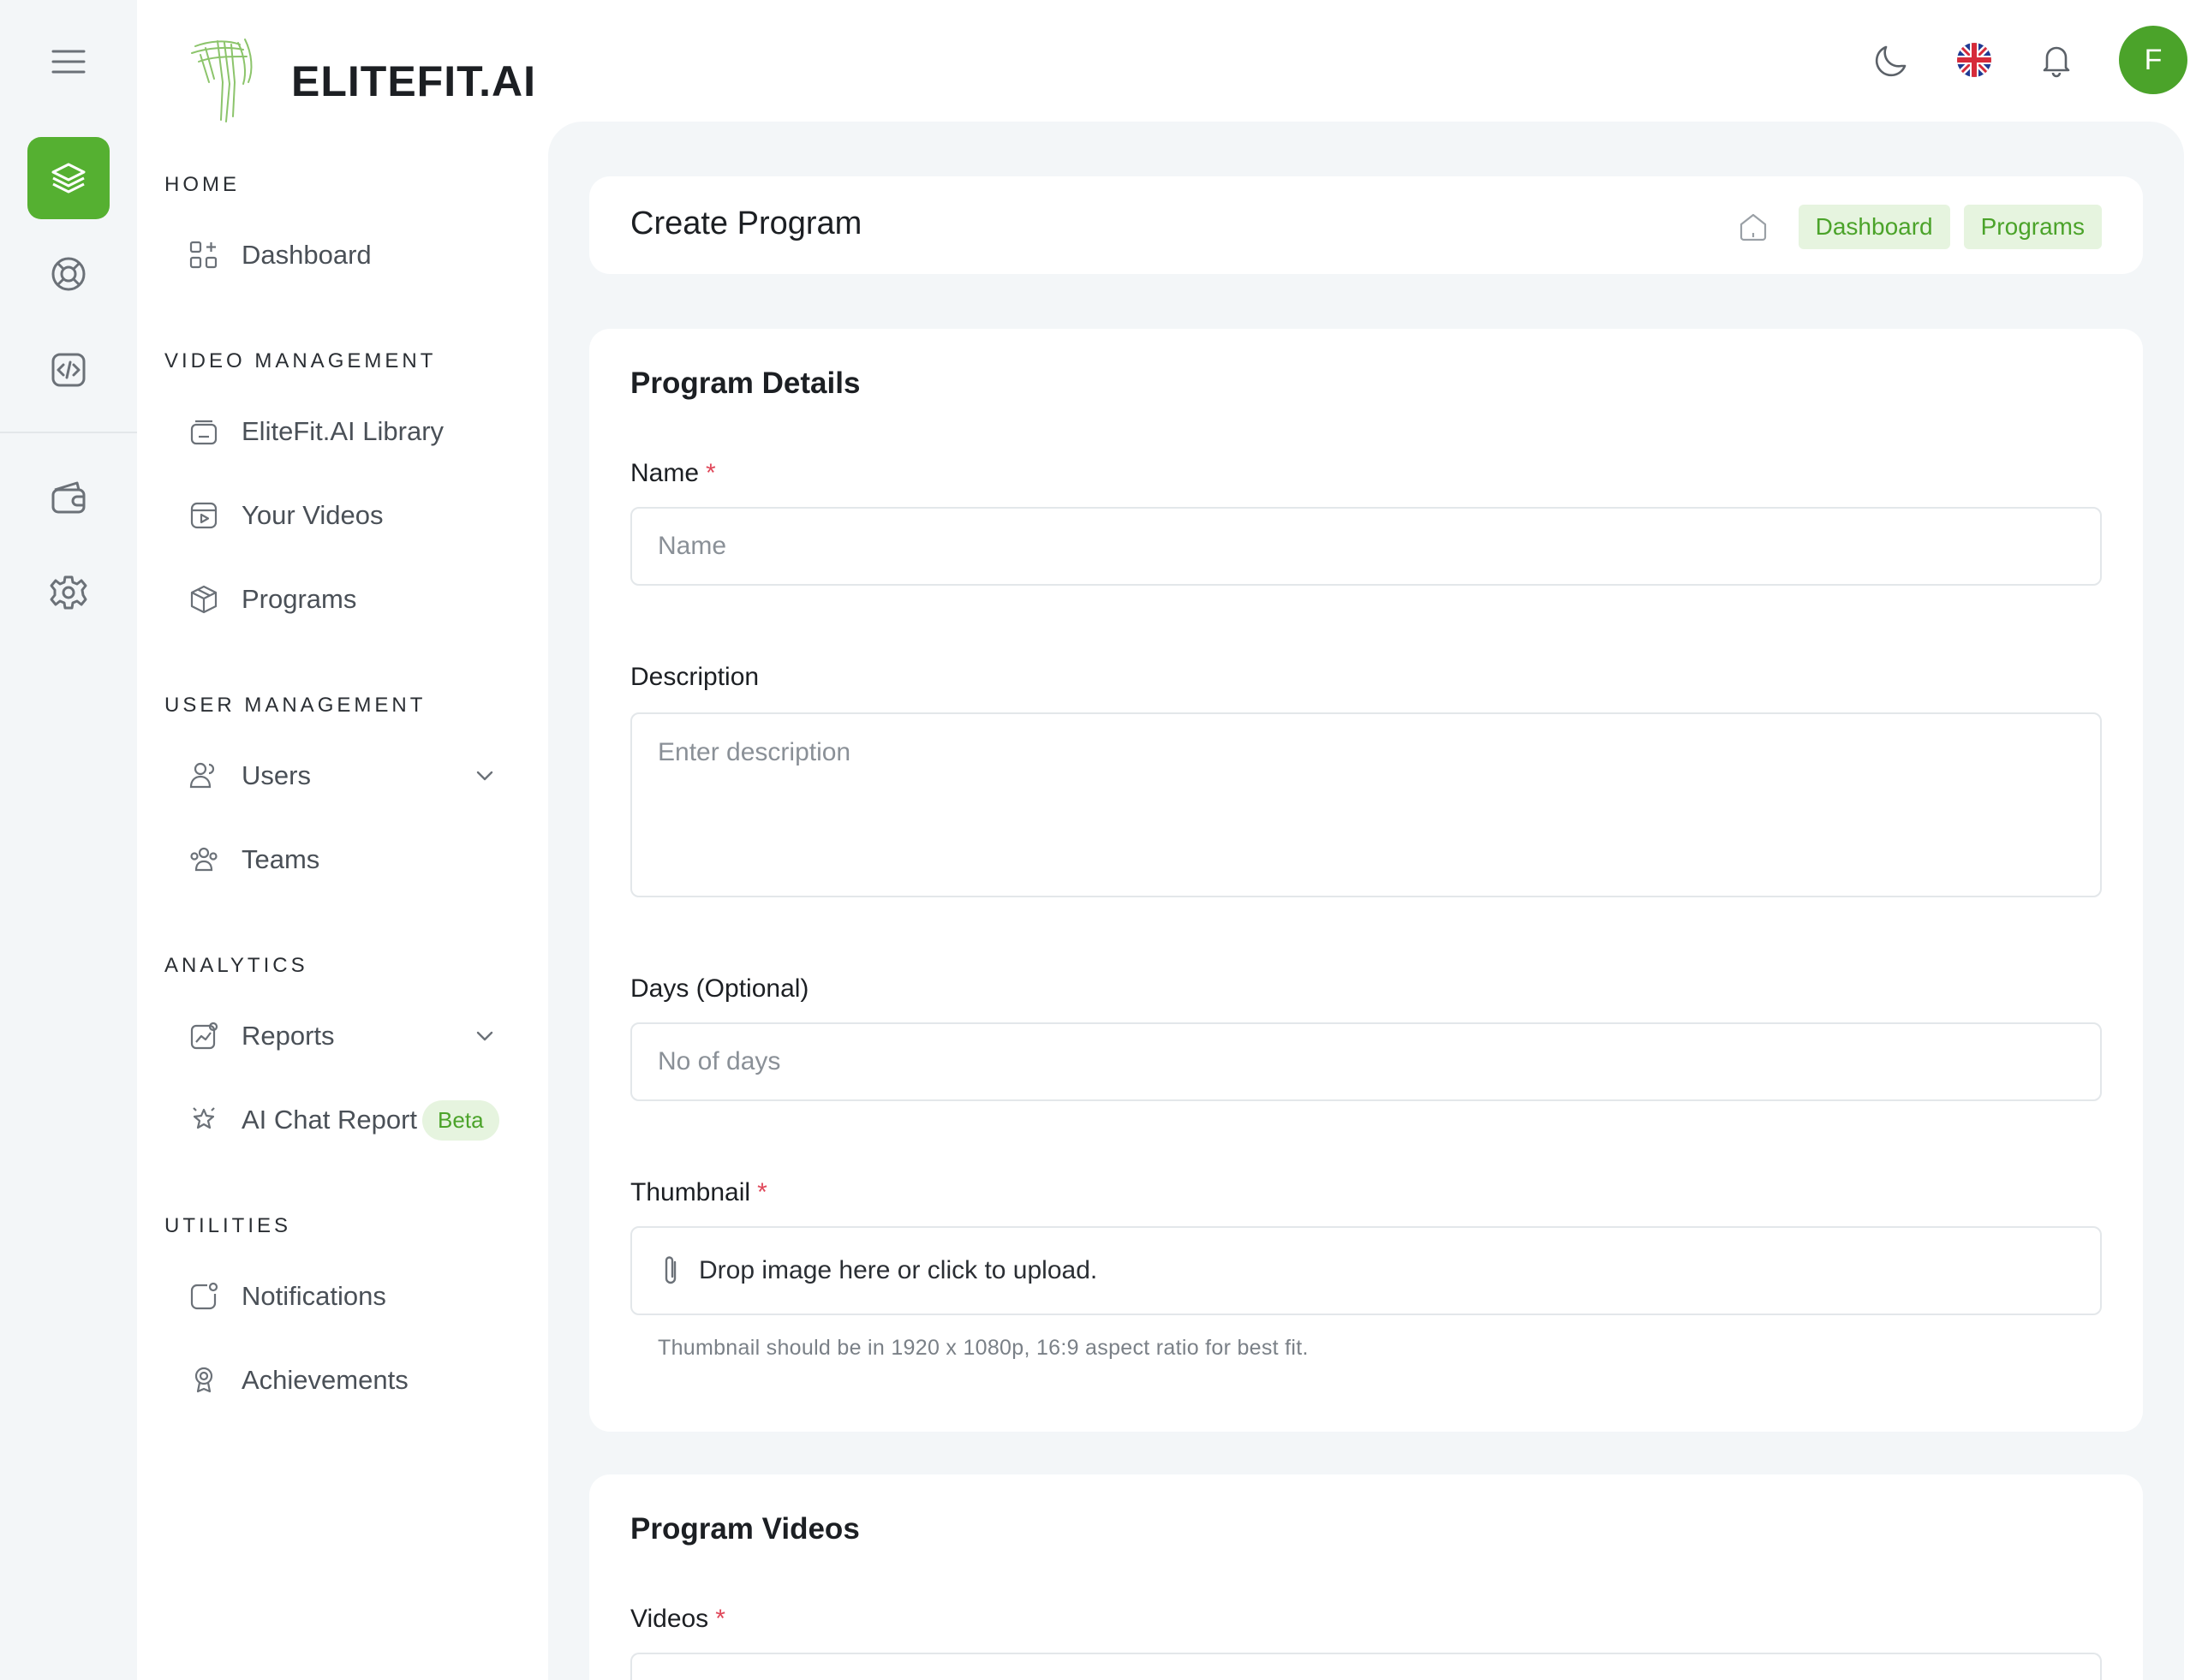 The width and height of the screenshot is (2208, 1680). I want to click on sidebar-item-your-videos: Your Videos, so click(359, 515).